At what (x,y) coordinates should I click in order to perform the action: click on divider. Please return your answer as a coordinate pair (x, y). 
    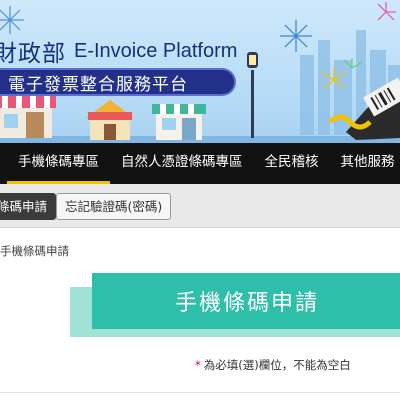
    Looking at the image, I should click on (200, 392).